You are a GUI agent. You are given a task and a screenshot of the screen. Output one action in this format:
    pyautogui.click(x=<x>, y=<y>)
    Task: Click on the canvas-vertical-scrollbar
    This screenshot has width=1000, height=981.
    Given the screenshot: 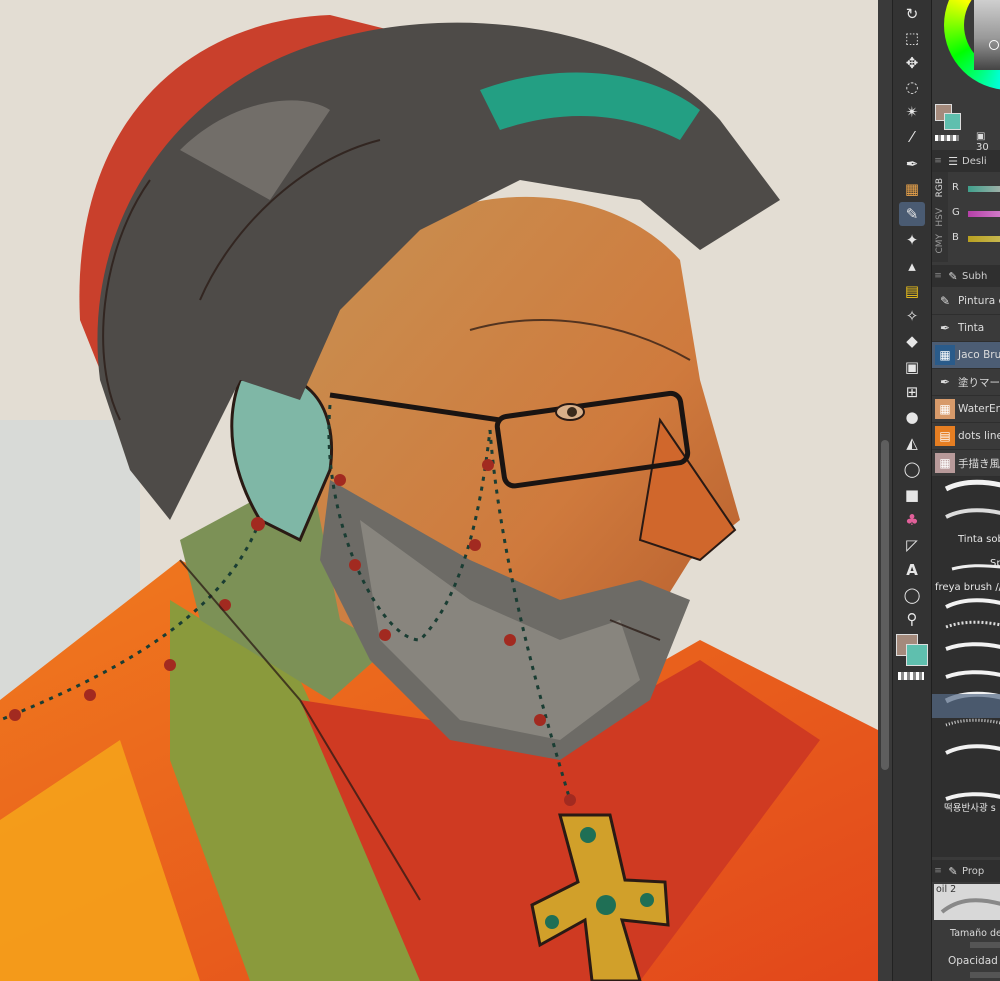 What is the action you would take?
    pyautogui.click(x=885, y=490)
    